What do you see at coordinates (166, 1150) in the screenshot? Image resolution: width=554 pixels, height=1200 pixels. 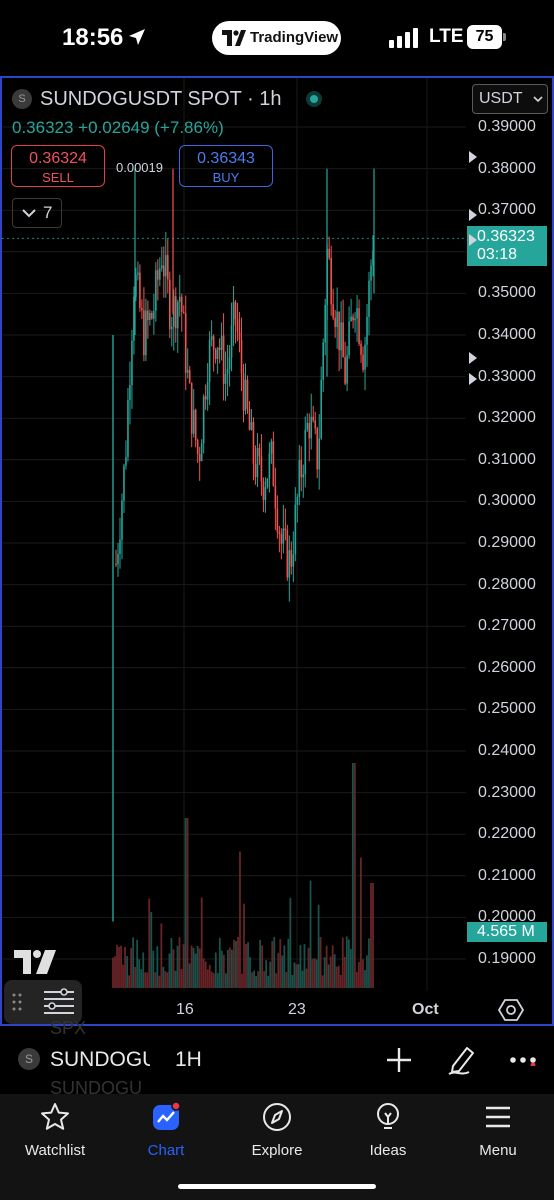 I see `tab-label: Chart` at bounding box center [166, 1150].